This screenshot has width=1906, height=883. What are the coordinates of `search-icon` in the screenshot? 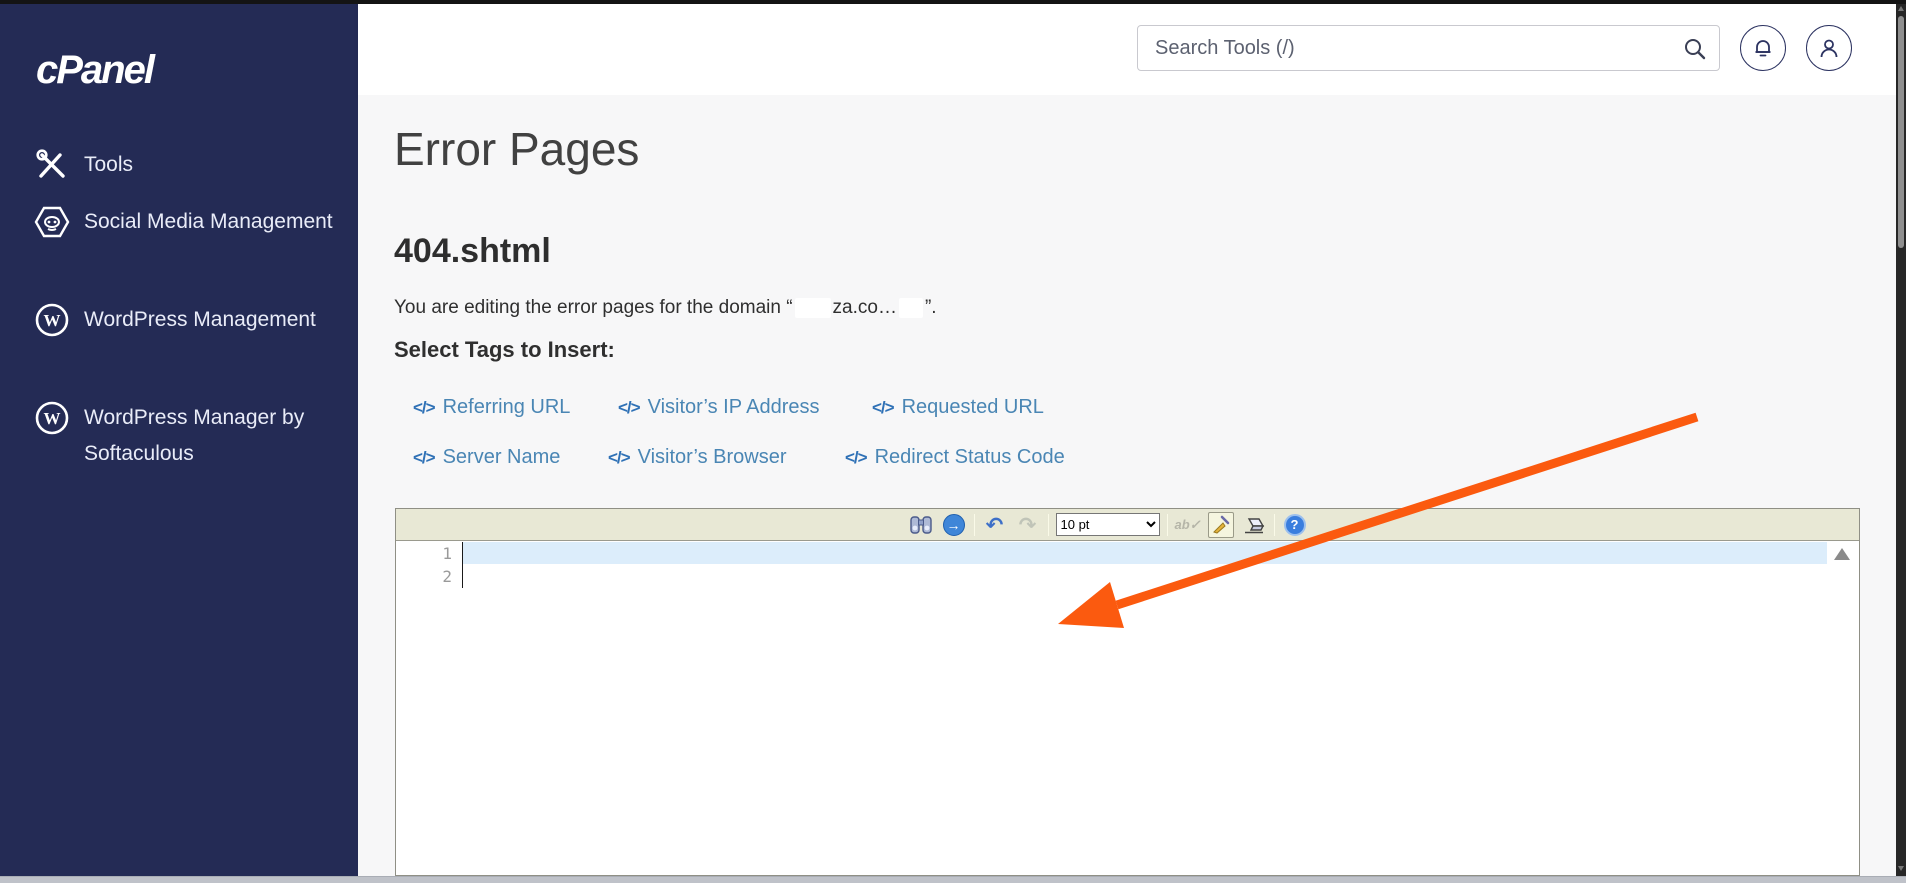 It's located at (1695, 49).